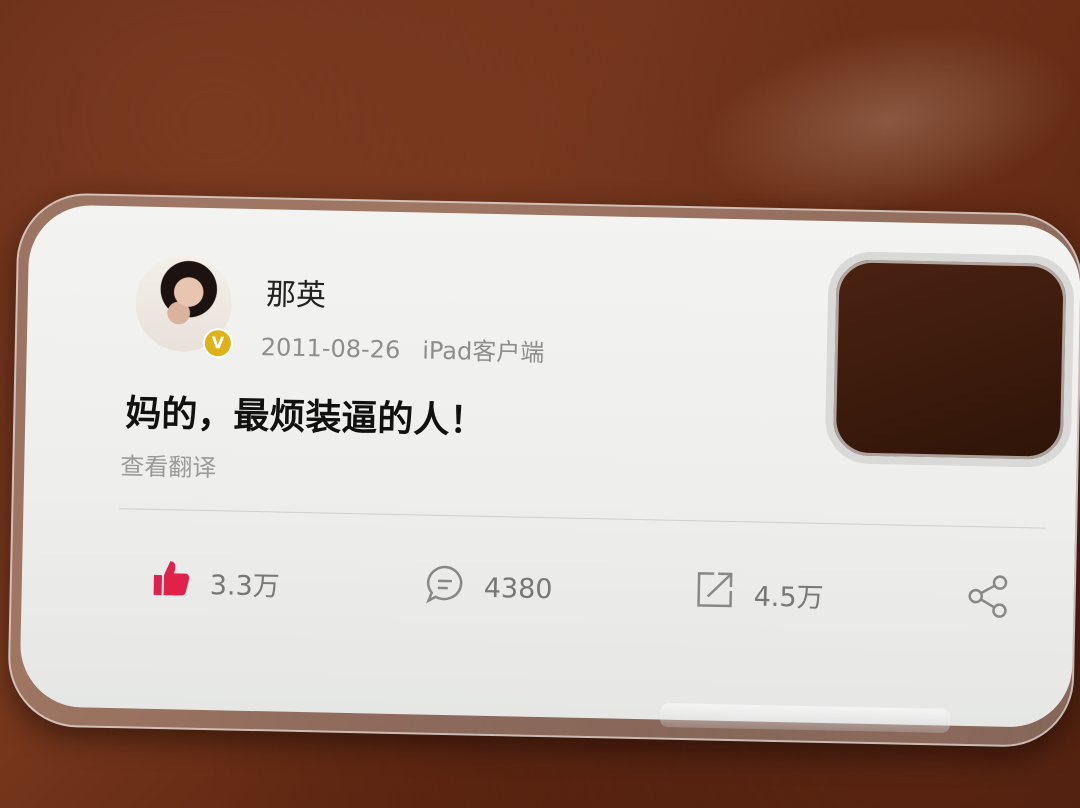 The height and width of the screenshot is (808, 1080). Describe the element at coordinates (170, 582) in the screenshot. I see `thumbs-up-icon` at that location.